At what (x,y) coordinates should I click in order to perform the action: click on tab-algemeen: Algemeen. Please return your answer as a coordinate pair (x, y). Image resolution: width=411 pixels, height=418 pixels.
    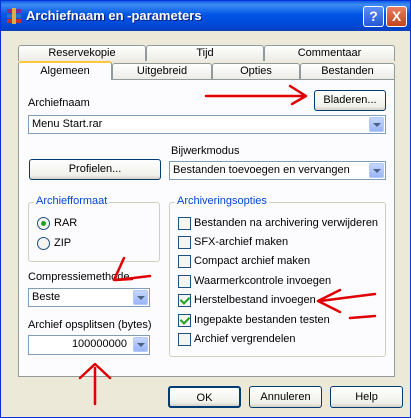
    Looking at the image, I should click on (65, 70).